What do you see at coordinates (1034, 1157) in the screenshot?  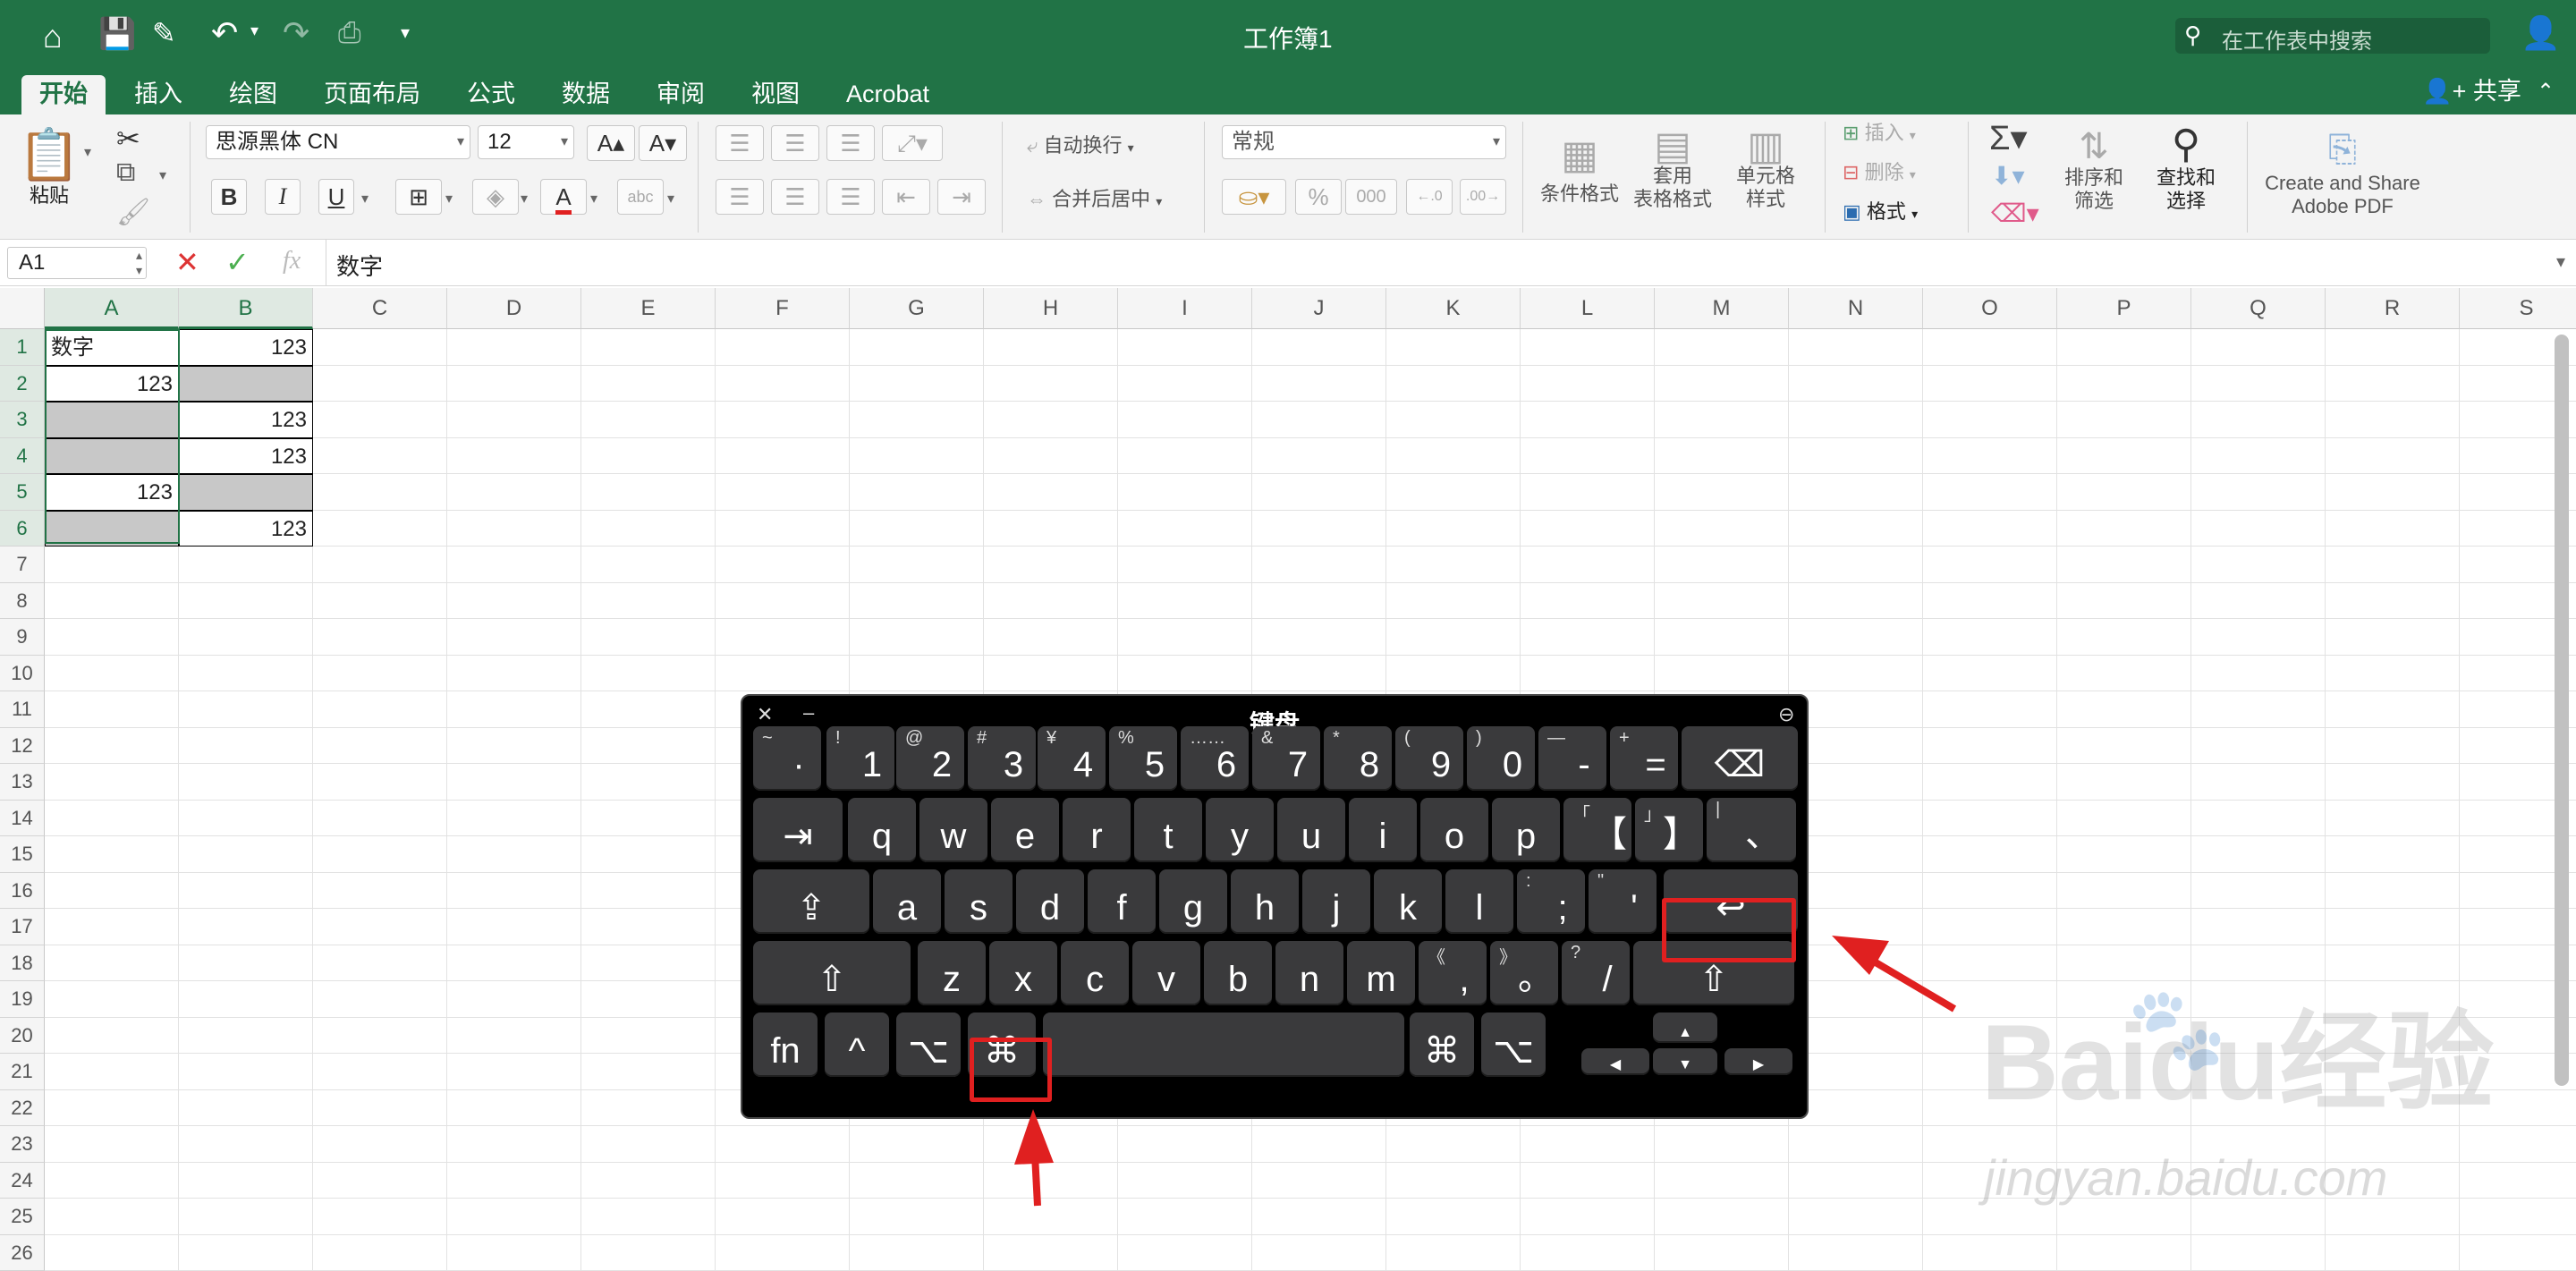 I see `arrow-to-command-key` at bounding box center [1034, 1157].